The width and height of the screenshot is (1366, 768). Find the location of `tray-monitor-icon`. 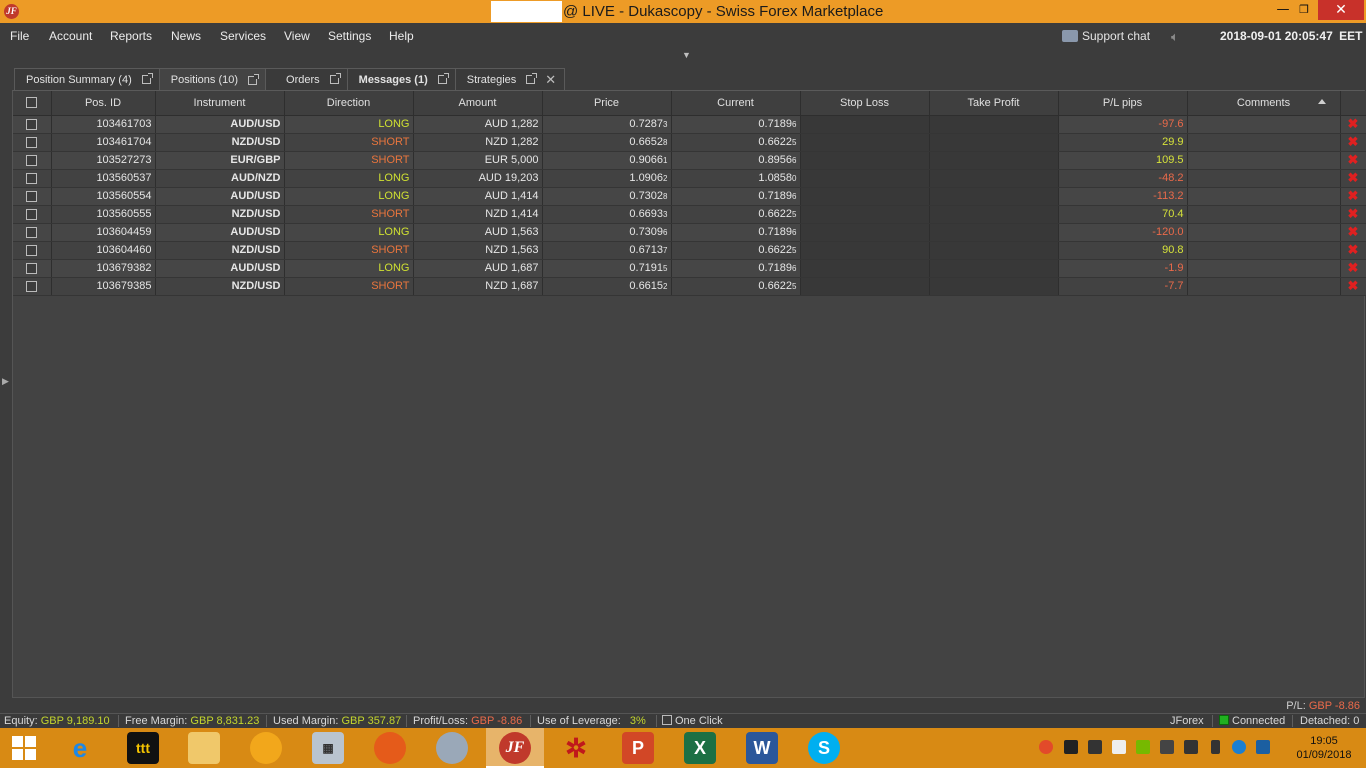

tray-monitor-icon is located at coordinates (1263, 747).